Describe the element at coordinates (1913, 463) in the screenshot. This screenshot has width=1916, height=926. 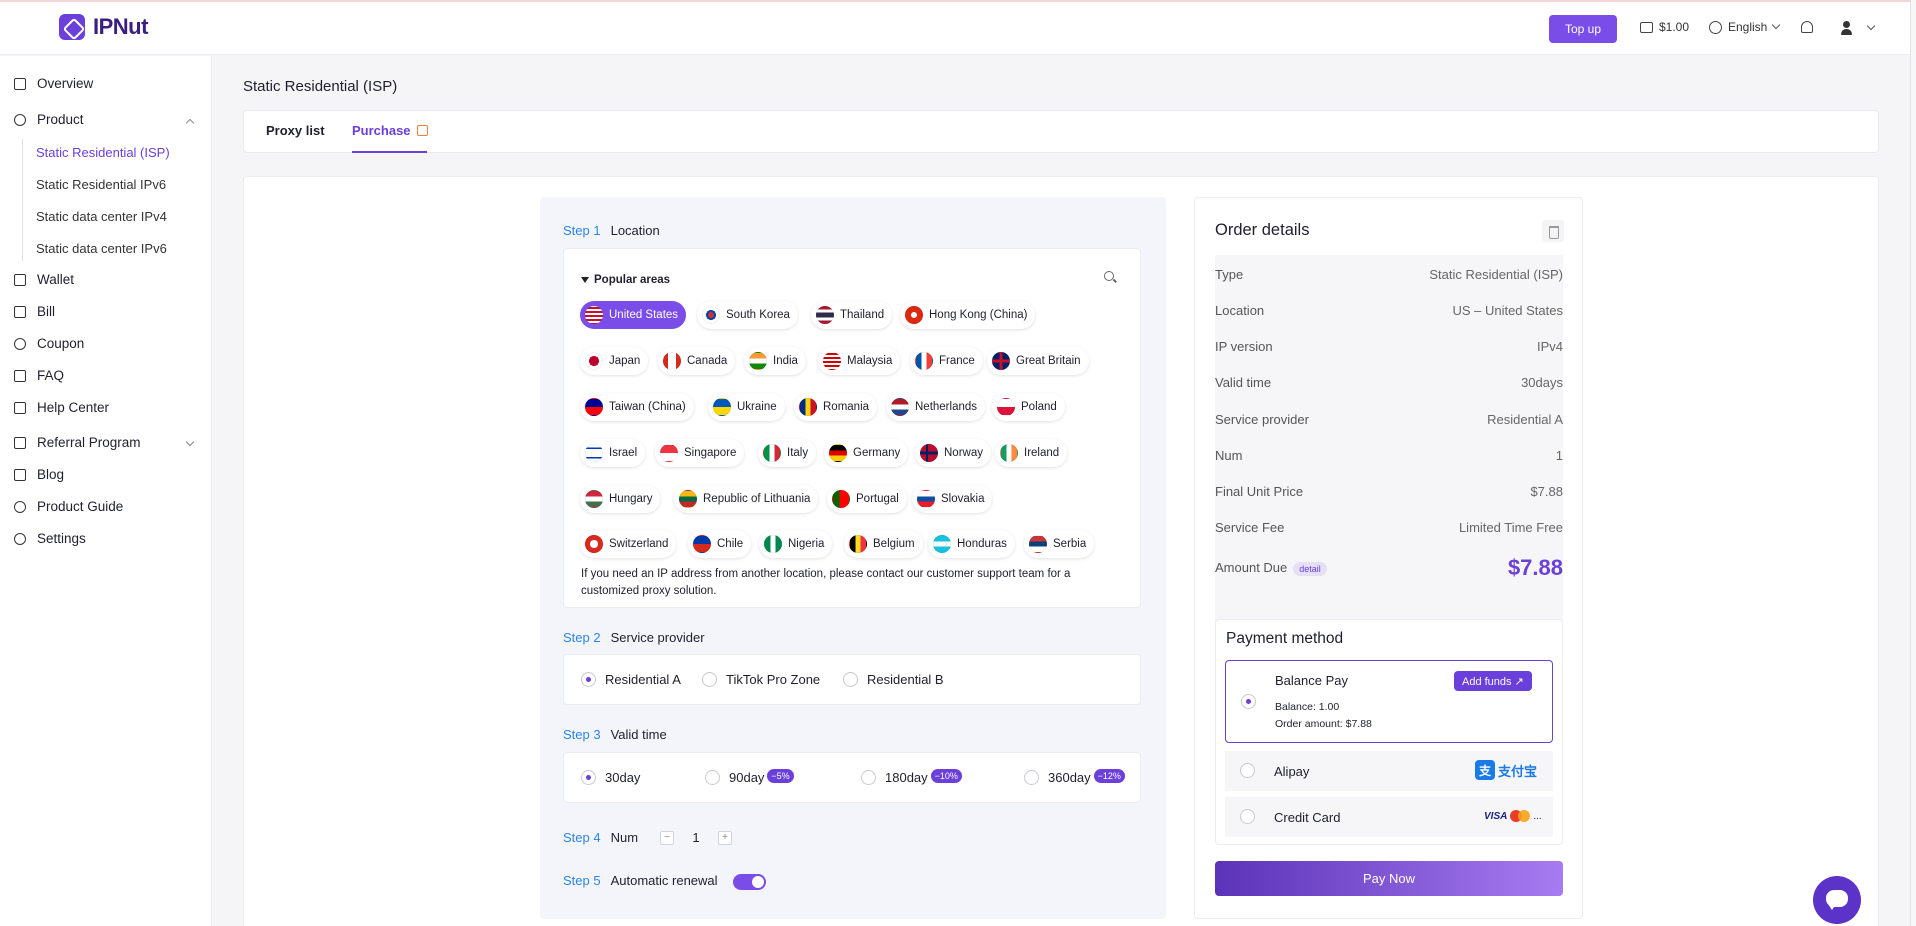
I see `scrollbar` at that location.